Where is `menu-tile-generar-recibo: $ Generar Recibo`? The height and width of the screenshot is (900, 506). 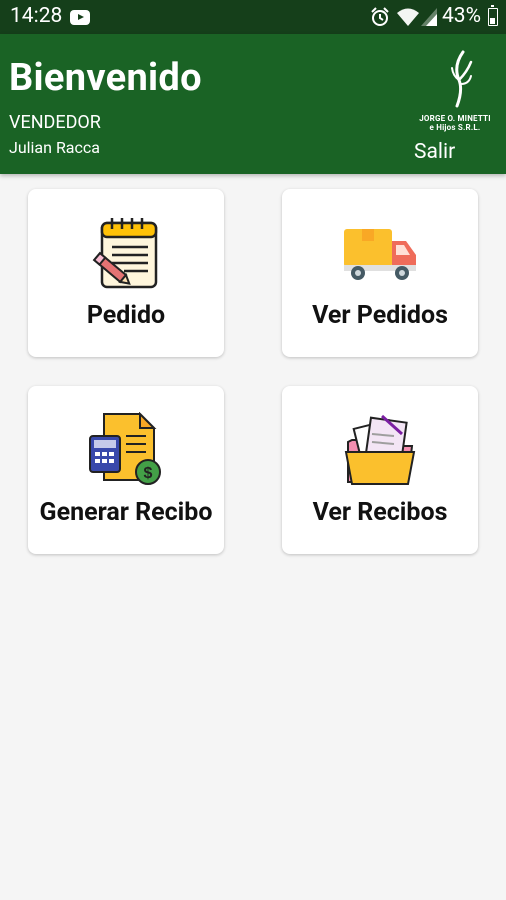
menu-tile-generar-recibo: $ Generar Recibo is located at coordinates (126, 470).